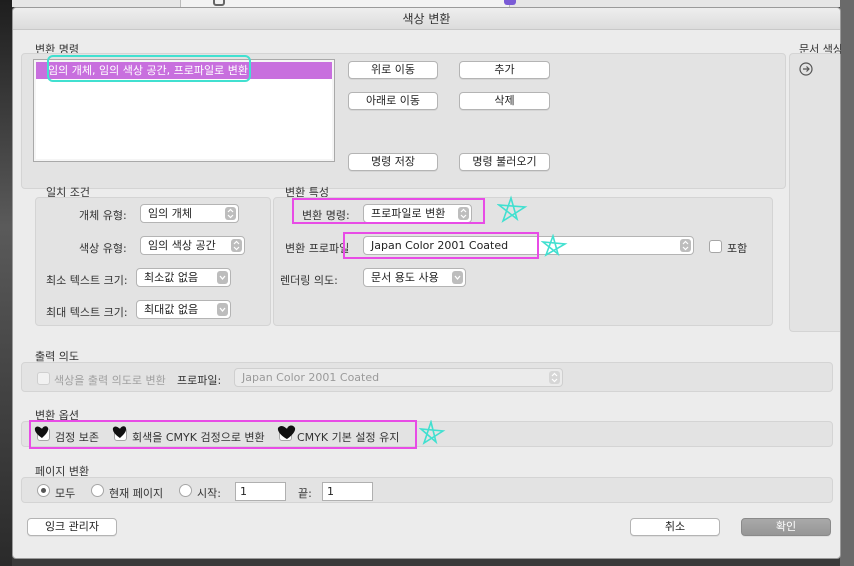 This screenshot has width=854, height=566. What do you see at coordinates (398, 377) in the screenshot?
I see `output-profile-popup: Japan Color 2001 Coated` at bounding box center [398, 377].